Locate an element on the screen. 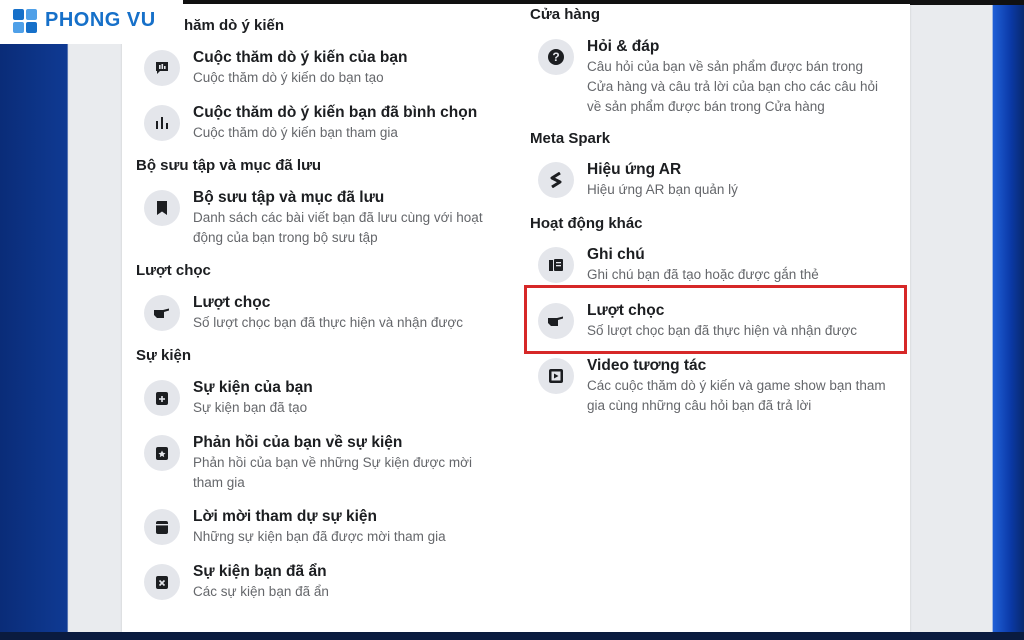 The image size is (1024, 640). desktop-background-right is located at coordinates (967, 320).